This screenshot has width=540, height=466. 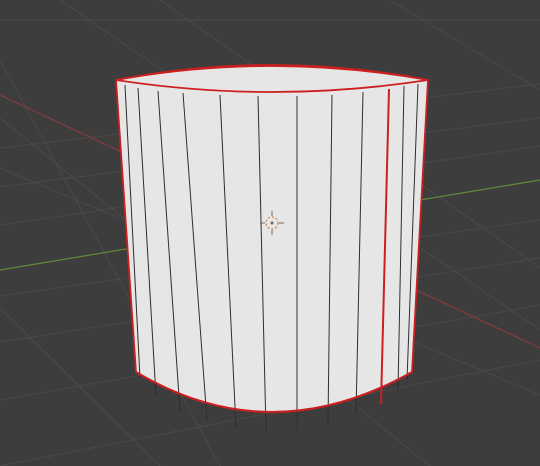 What do you see at coordinates (272, 223) in the screenshot?
I see `cursor-center` at bounding box center [272, 223].